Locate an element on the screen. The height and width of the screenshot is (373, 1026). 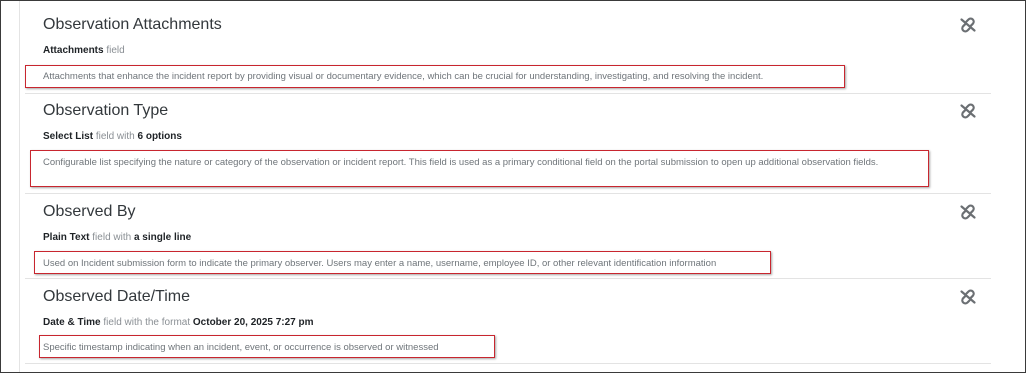
field-type-label: Select List is located at coordinates (68, 136).